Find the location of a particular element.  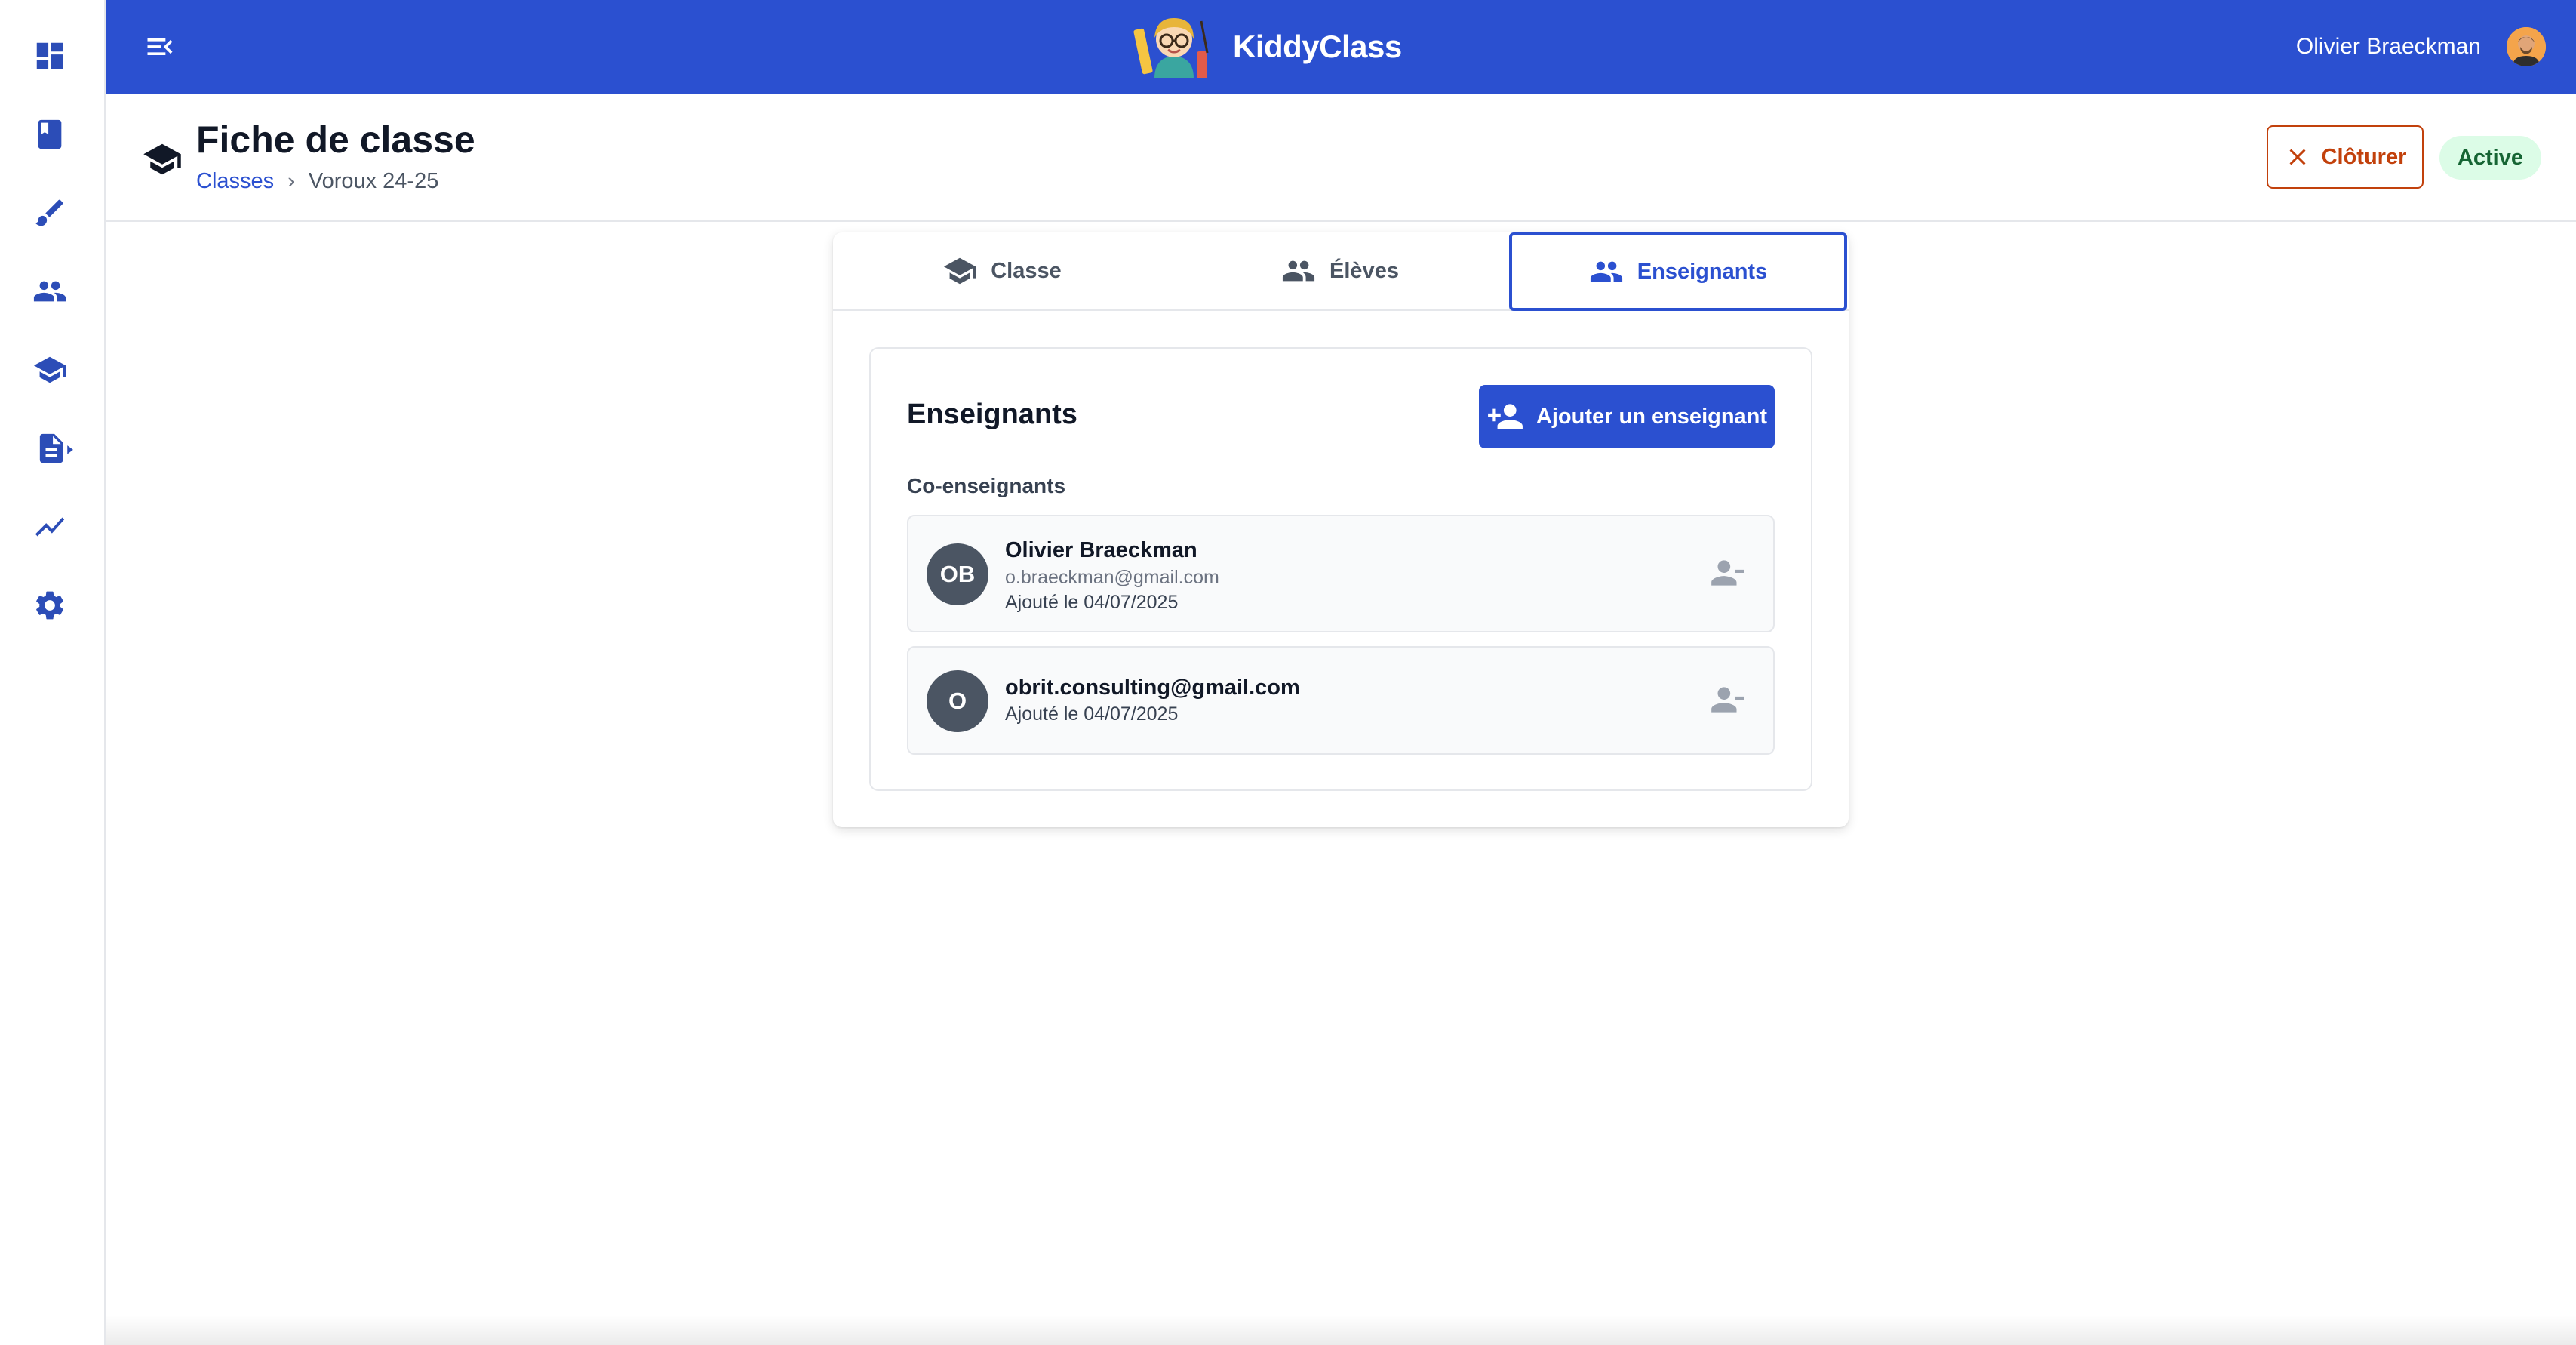

sidebar-item-settings is located at coordinates (49, 605).